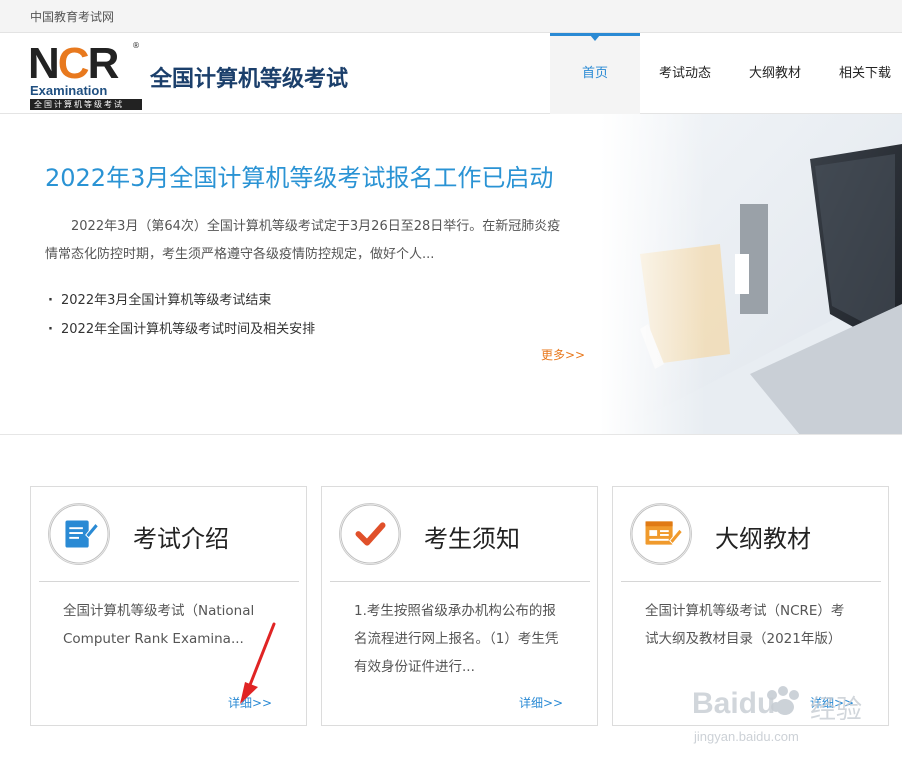  What do you see at coordinates (775, 73) in the screenshot?
I see `nav-syllabus: 大纲教材` at bounding box center [775, 73].